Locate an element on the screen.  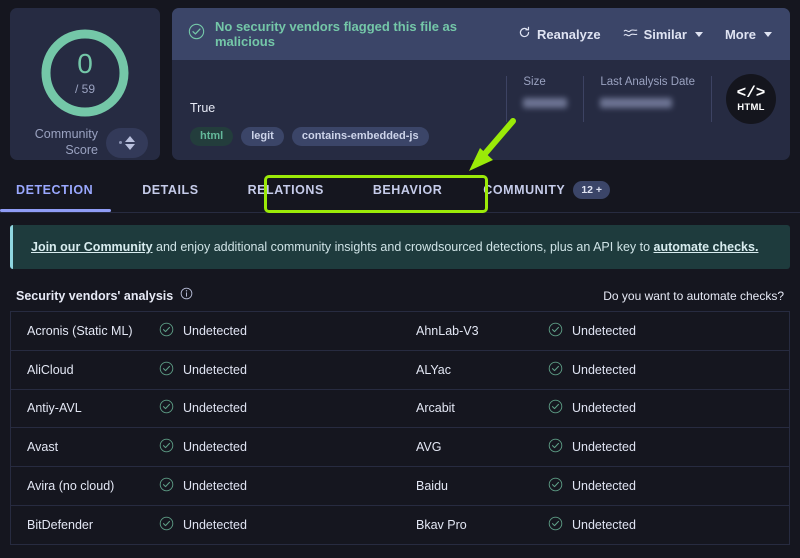
score-denominator: / 59 is located at coordinates (84, 89).